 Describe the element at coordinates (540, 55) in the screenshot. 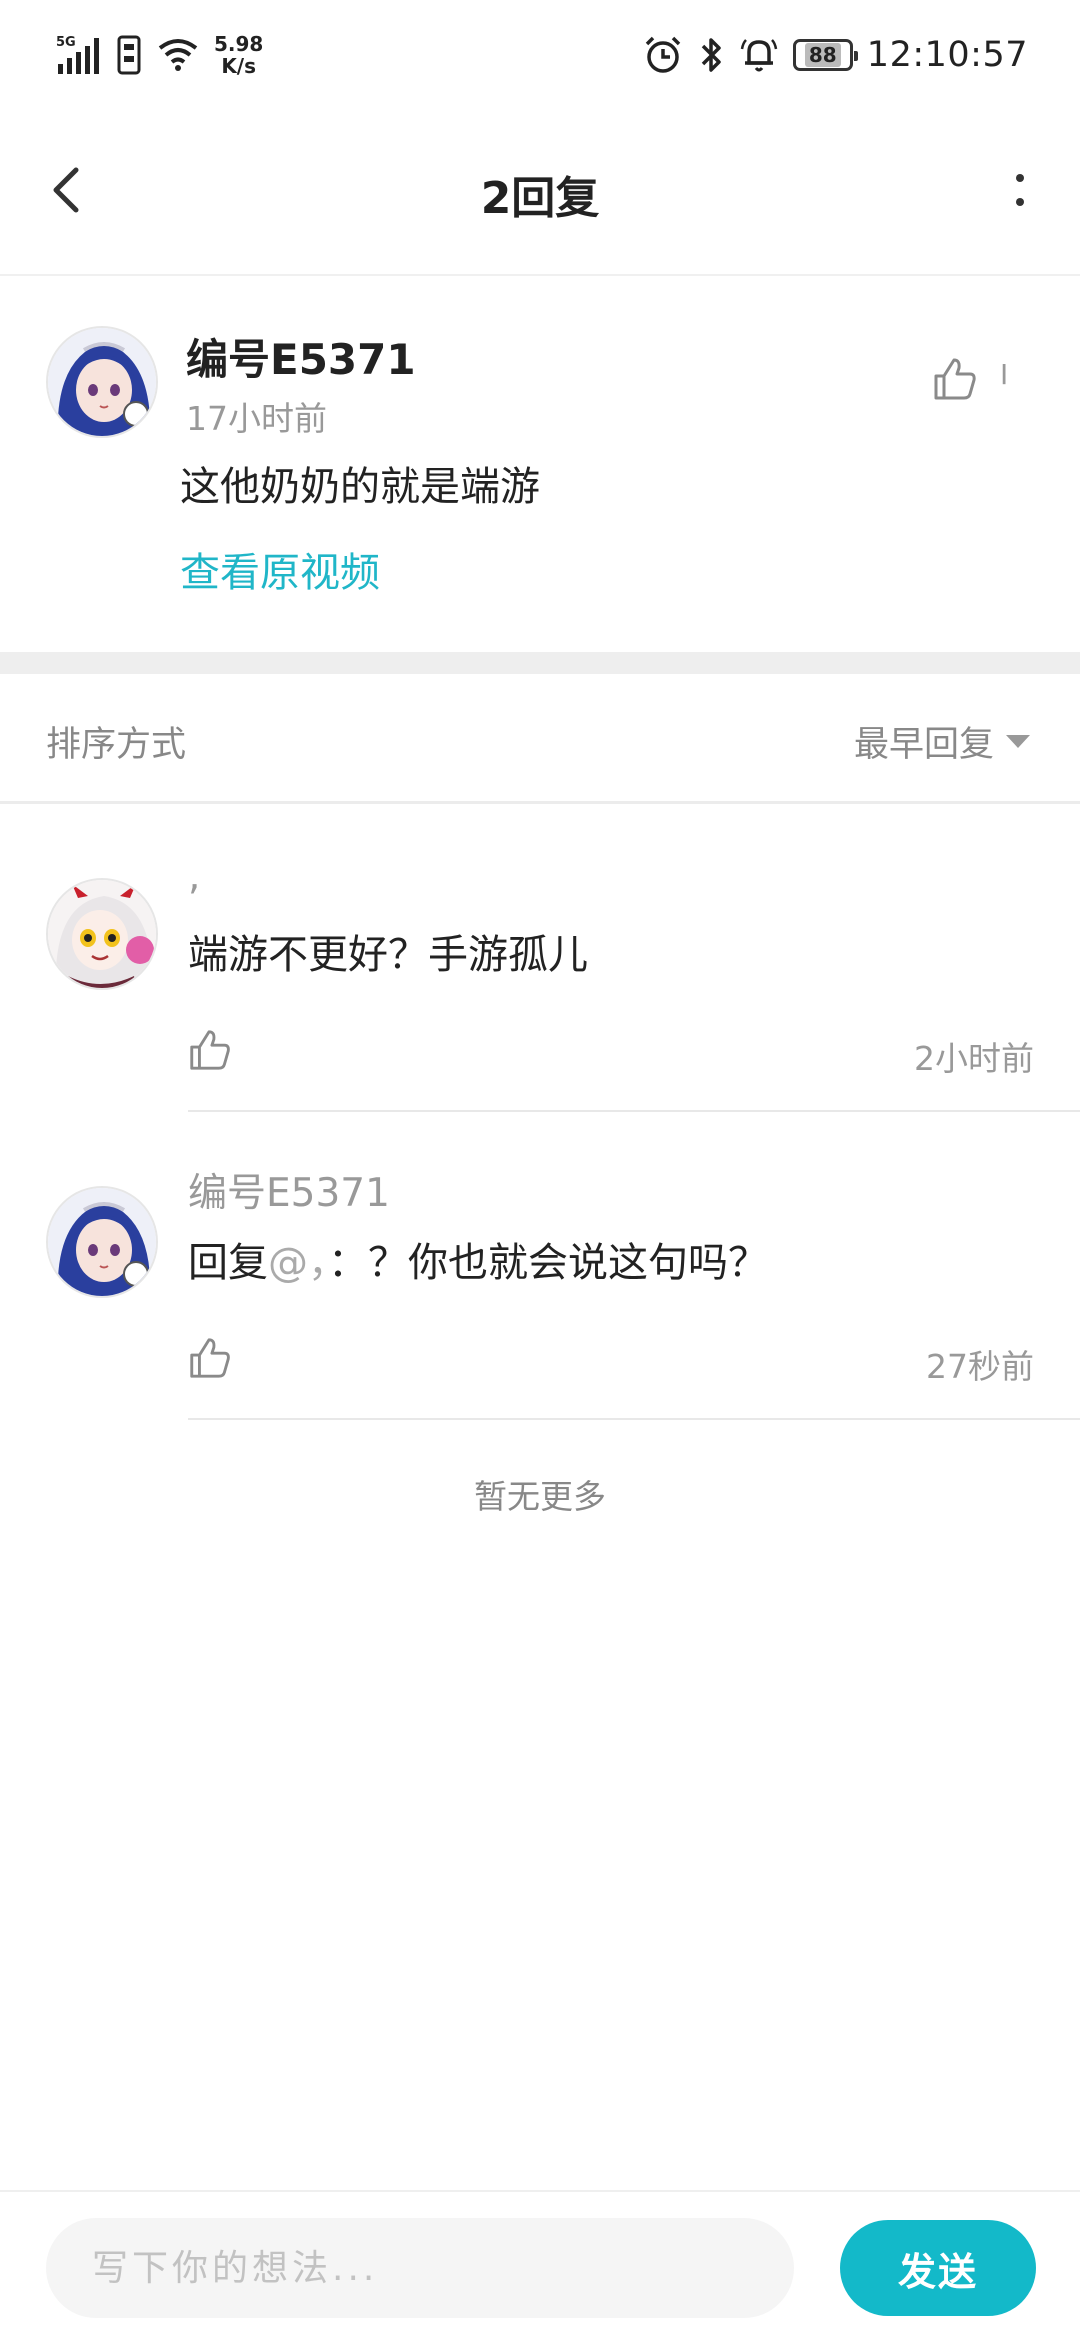

I see `status-bar: 5G 5.98 K/s 88 12:10:57` at that location.